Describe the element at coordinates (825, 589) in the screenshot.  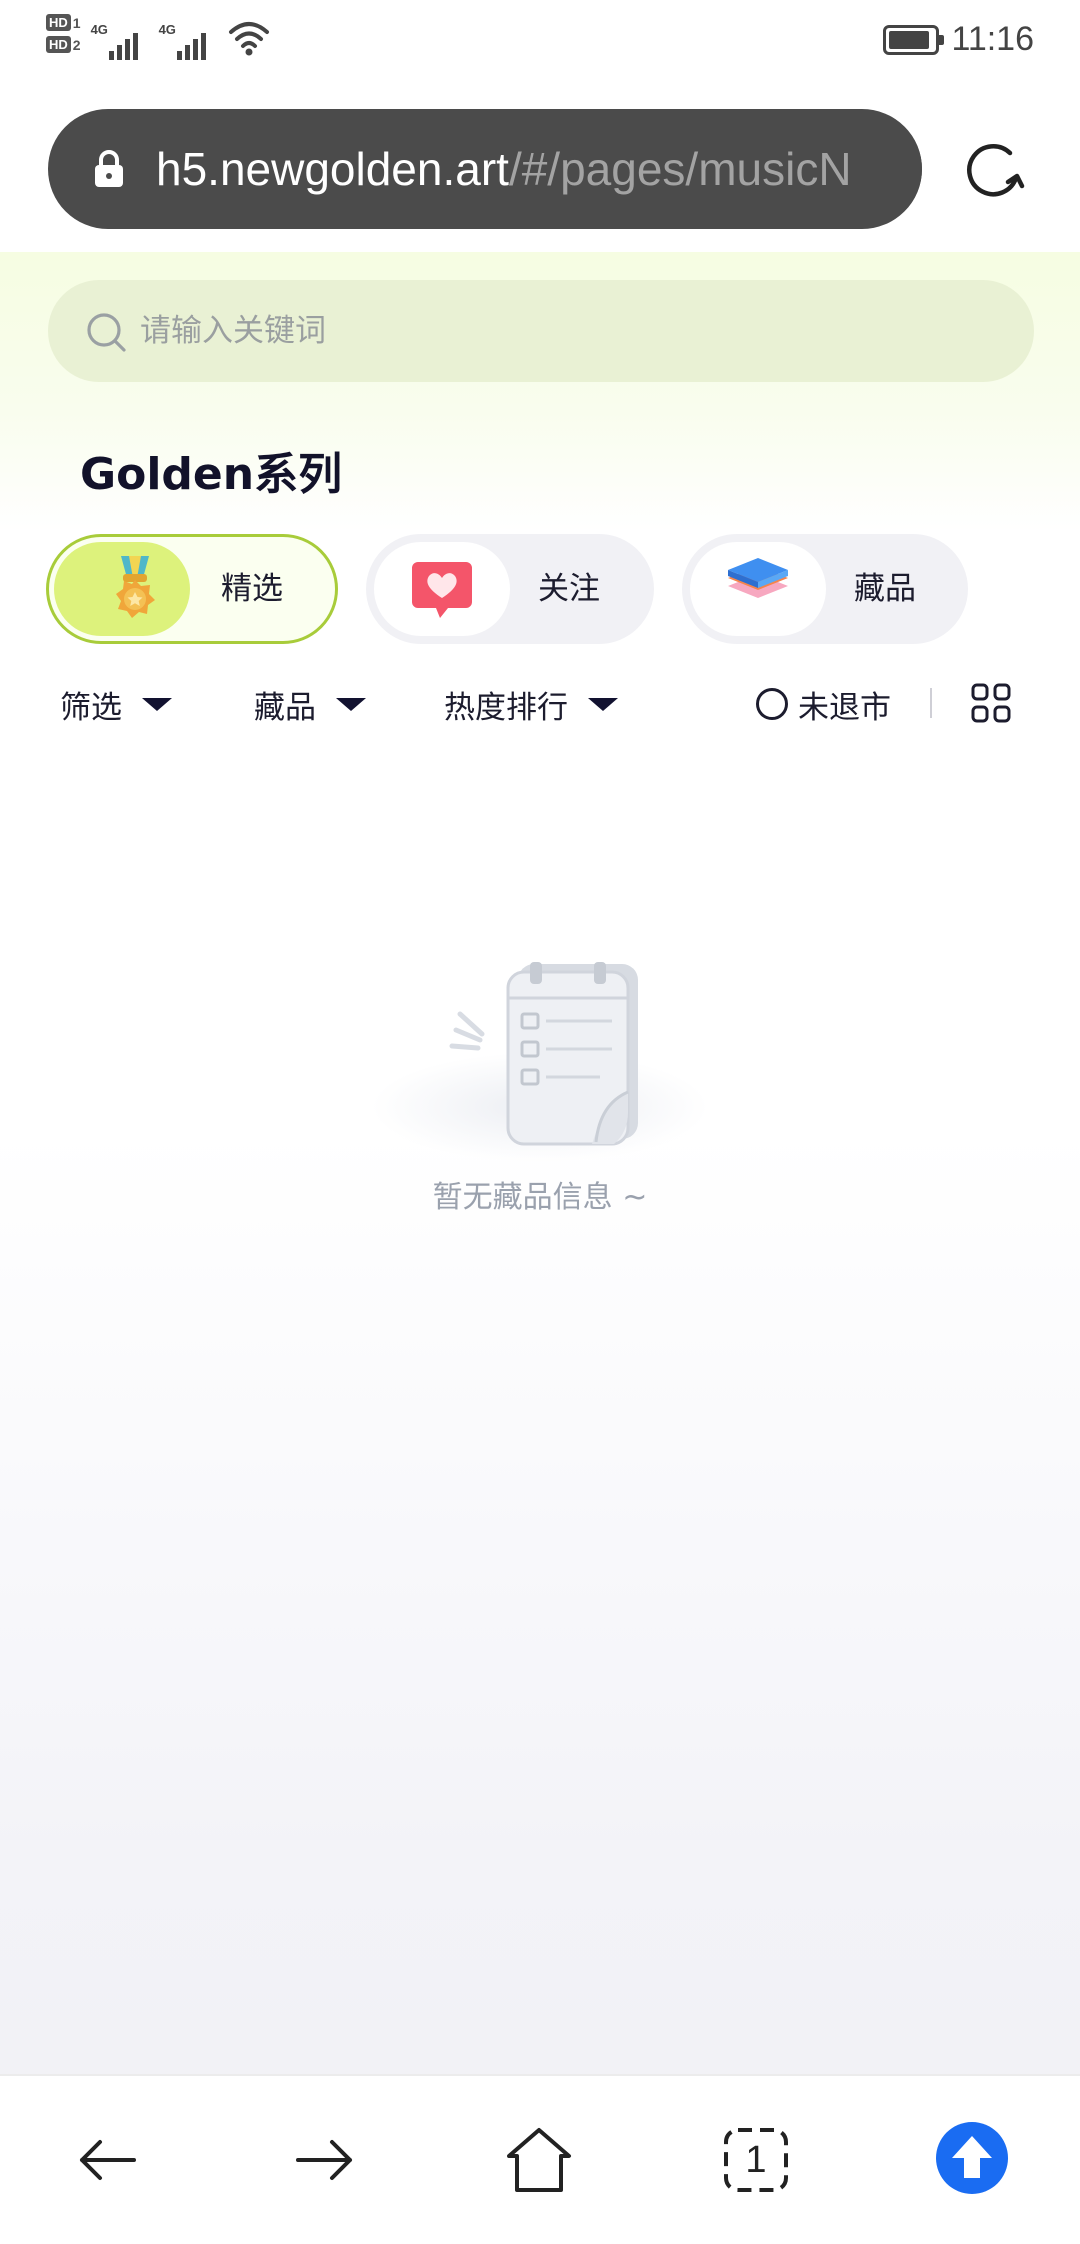
I see `tab-collections: 藏品` at that location.